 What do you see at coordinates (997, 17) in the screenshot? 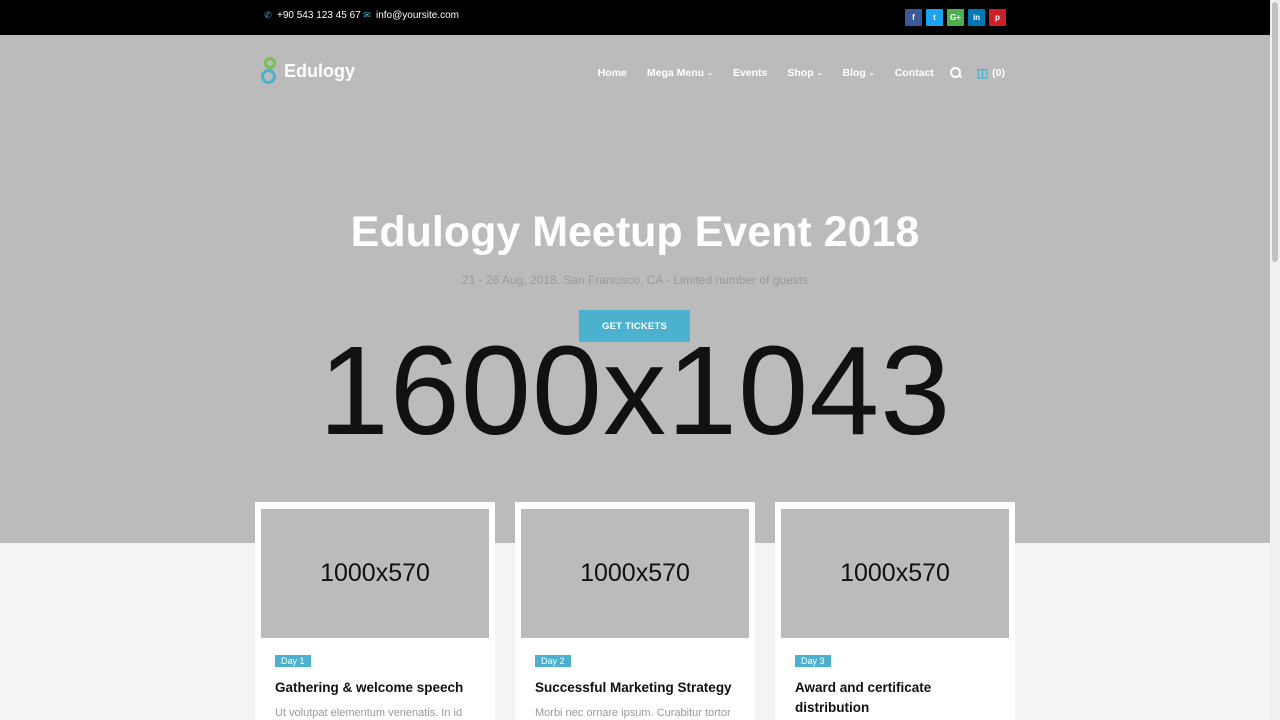
I see `pinterest-icon: p` at bounding box center [997, 17].